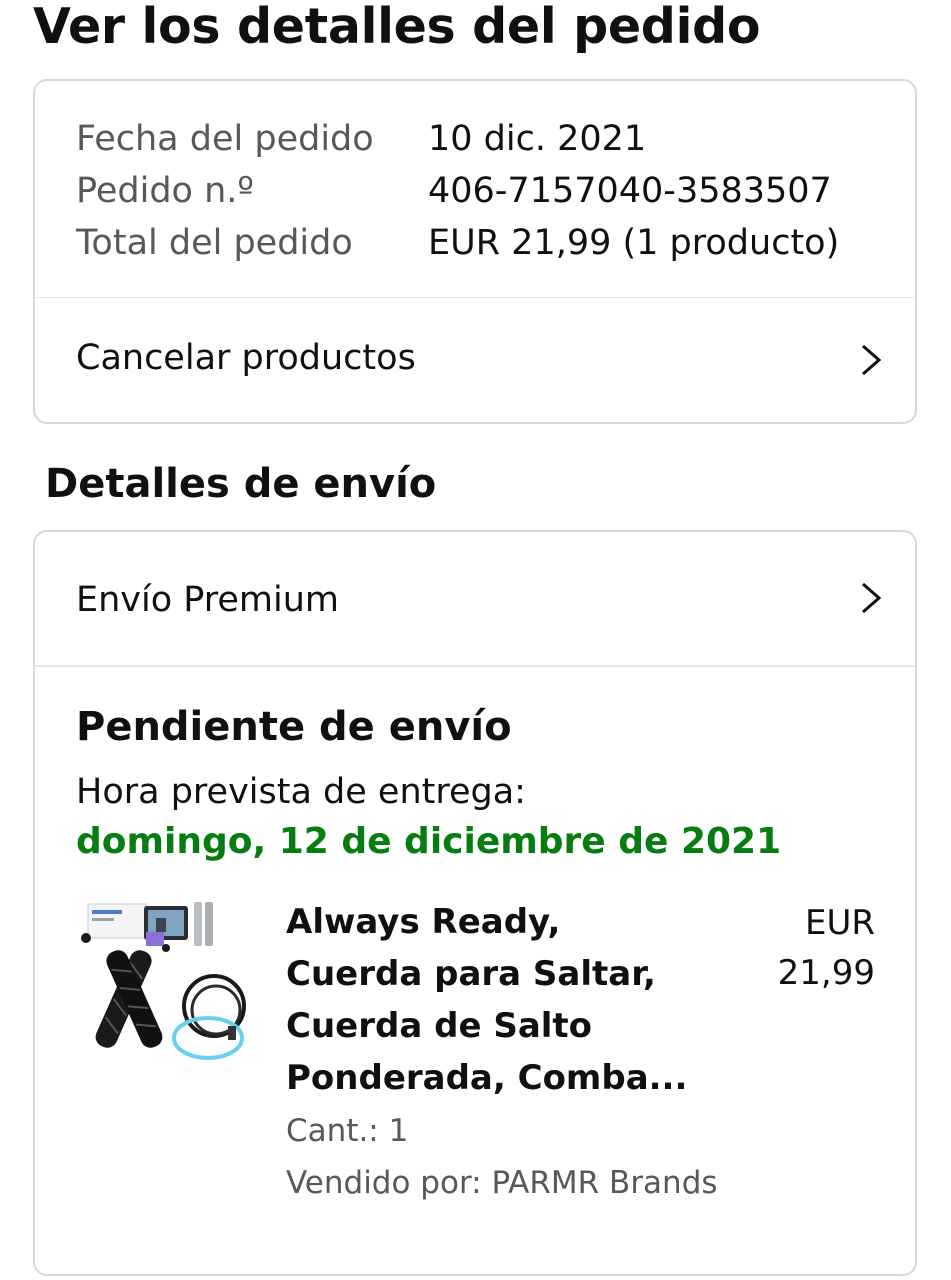  Describe the element at coordinates (475, 360) in the screenshot. I see `cancel-products-link: Cancelar productos` at that location.